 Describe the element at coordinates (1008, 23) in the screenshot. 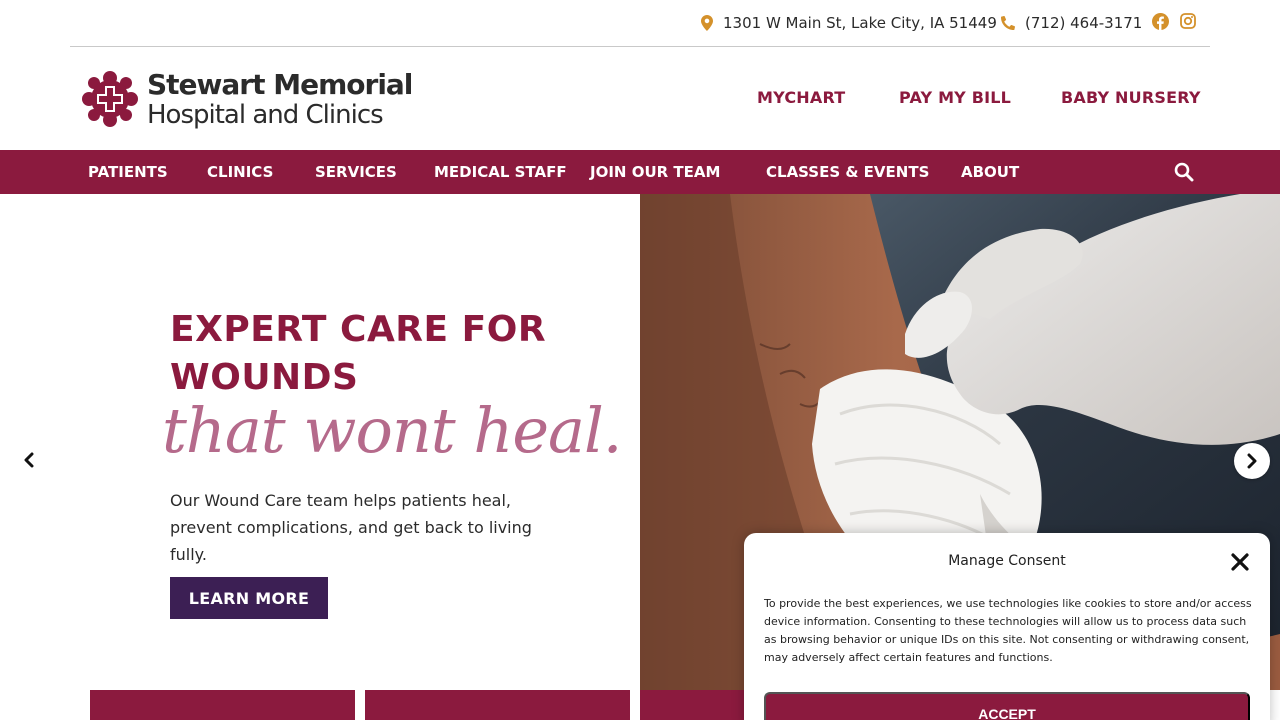

I see `phone-icon` at that location.